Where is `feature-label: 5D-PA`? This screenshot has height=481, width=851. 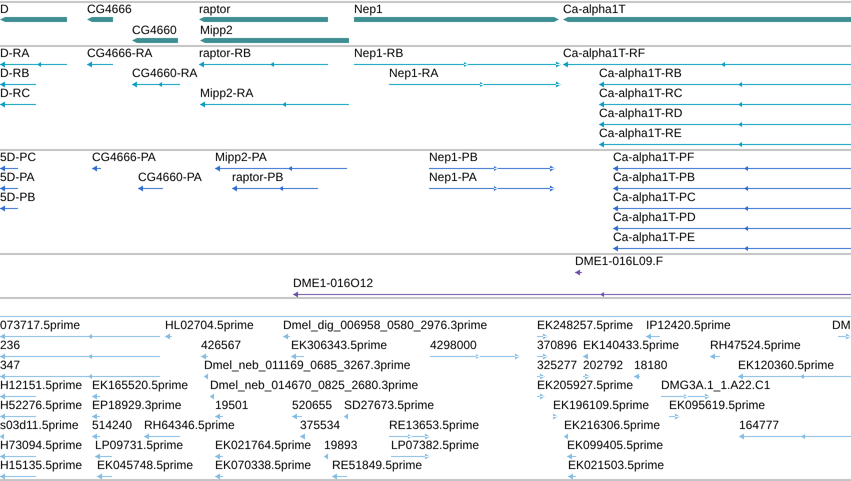 feature-label: 5D-PA is located at coordinates (17, 177).